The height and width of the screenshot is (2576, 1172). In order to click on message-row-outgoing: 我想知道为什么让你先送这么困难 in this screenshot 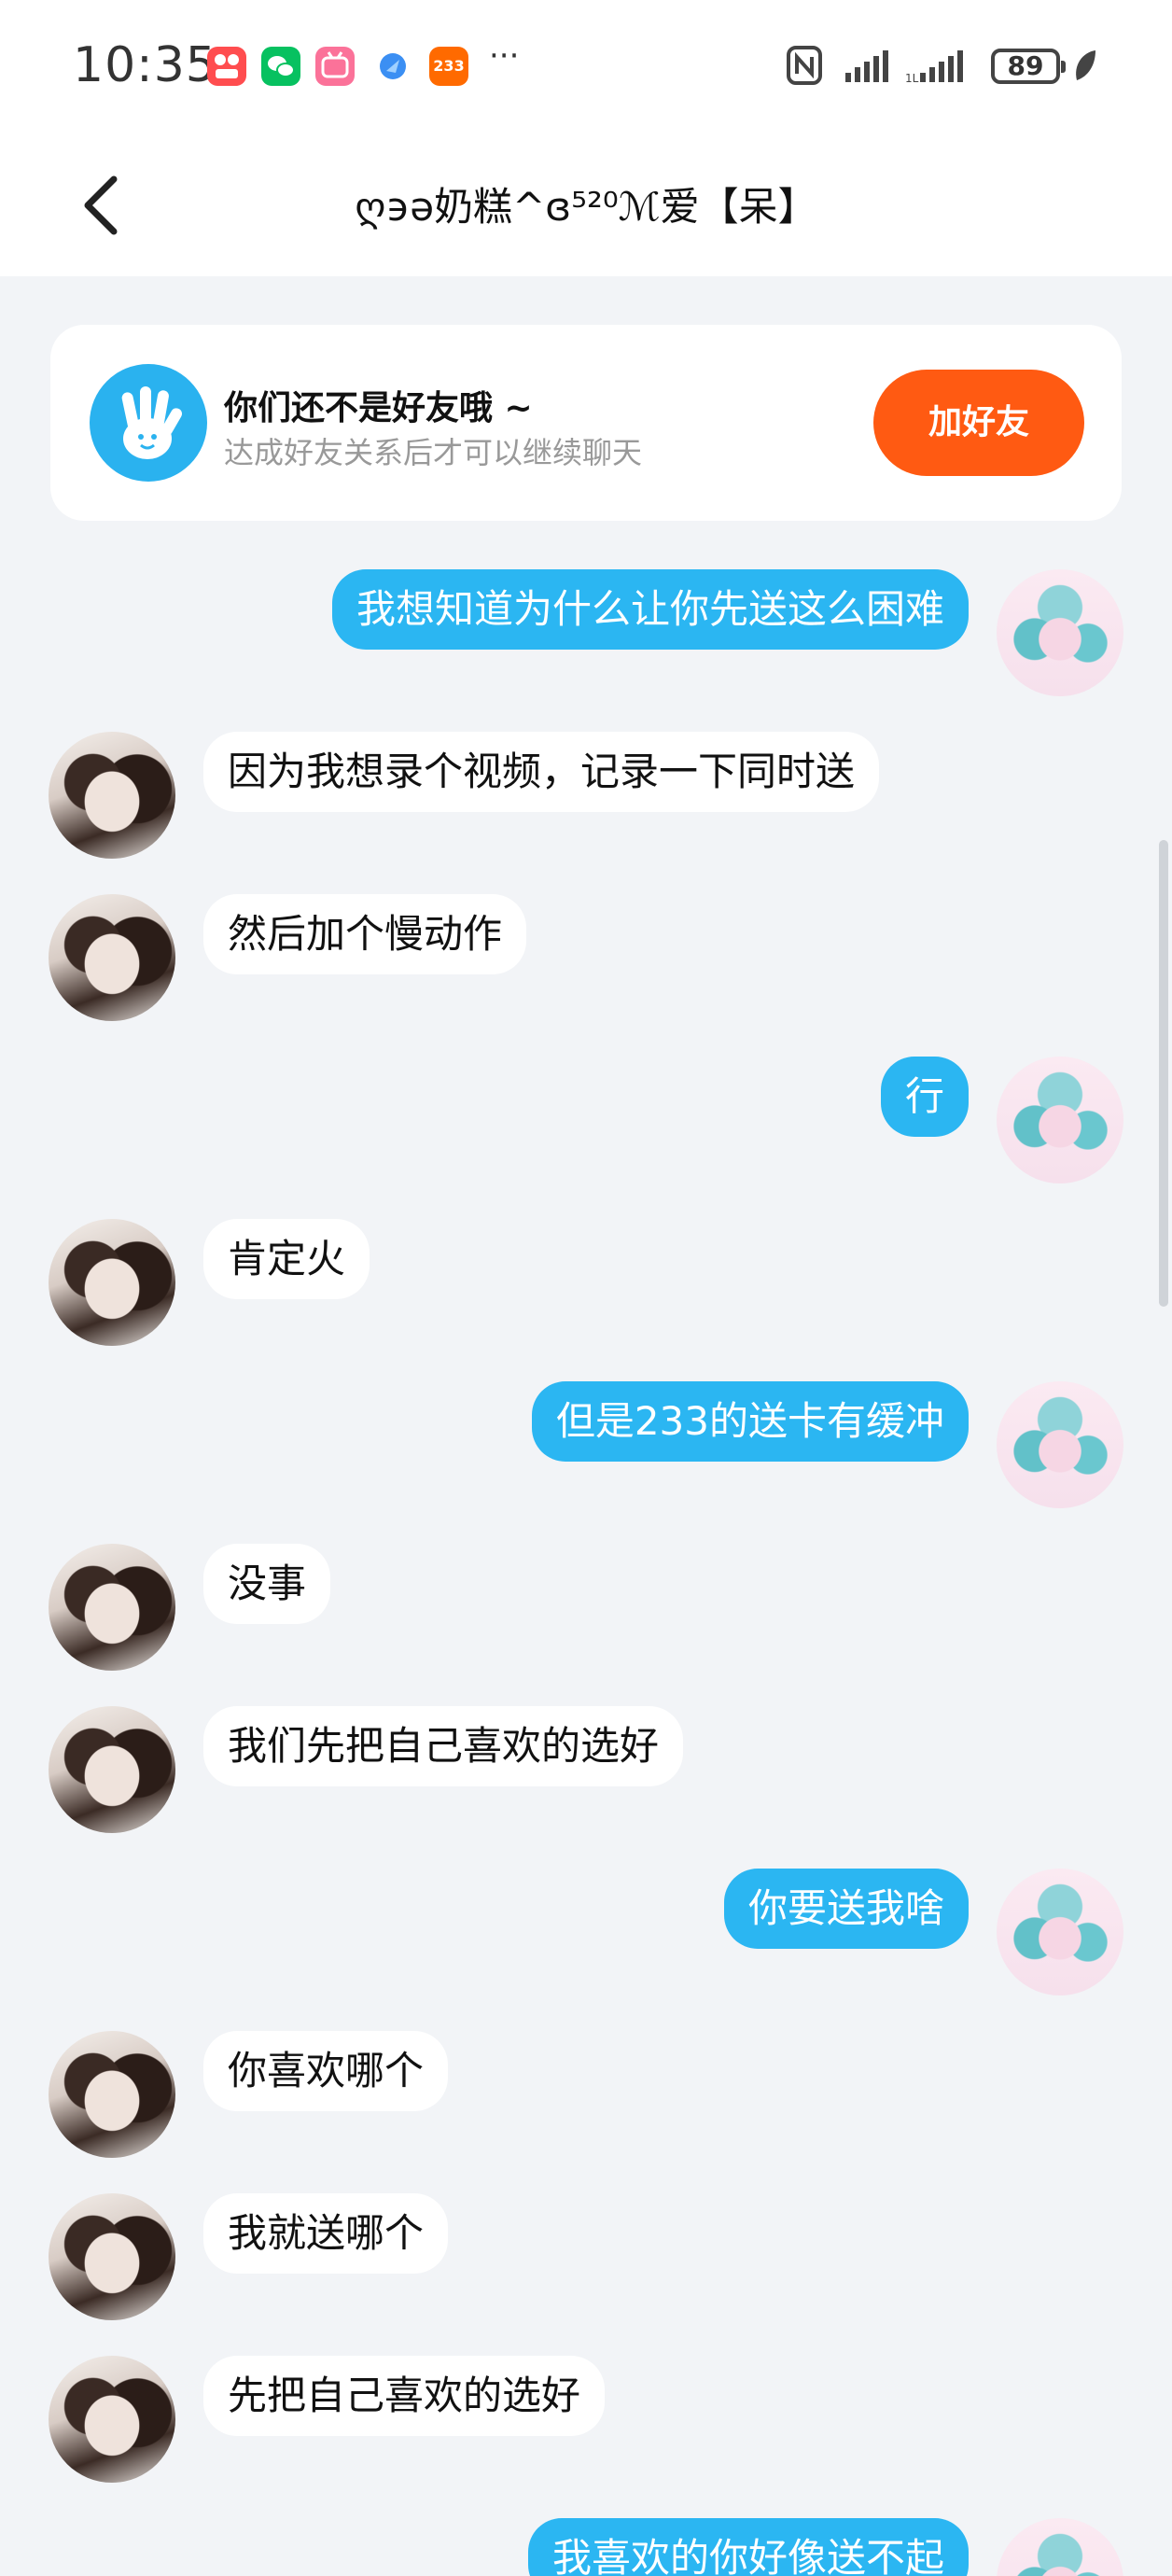, I will do `click(586, 634)`.